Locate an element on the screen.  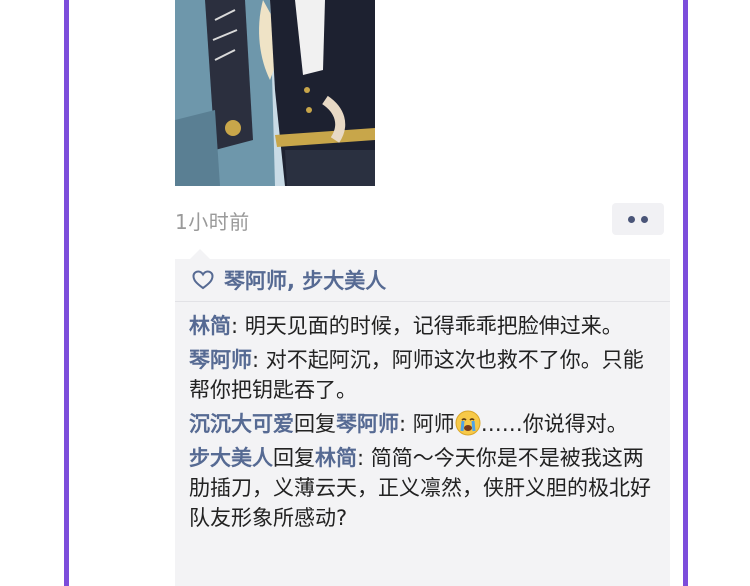
comment-text-after: ……你说得对。 is located at coordinates (554, 424).